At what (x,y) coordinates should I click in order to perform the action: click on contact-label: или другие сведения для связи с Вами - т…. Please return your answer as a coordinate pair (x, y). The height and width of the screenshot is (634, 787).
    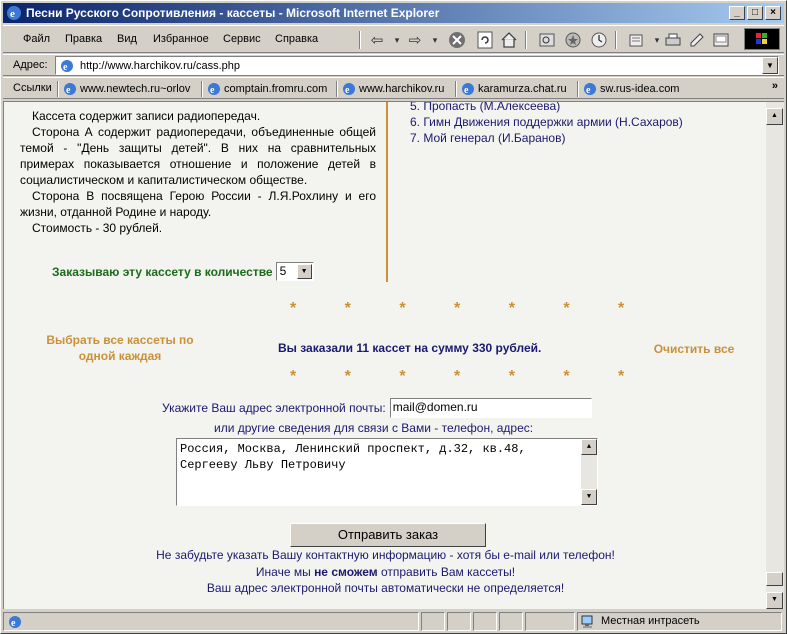
    Looking at the image, I should click on (374, 428).